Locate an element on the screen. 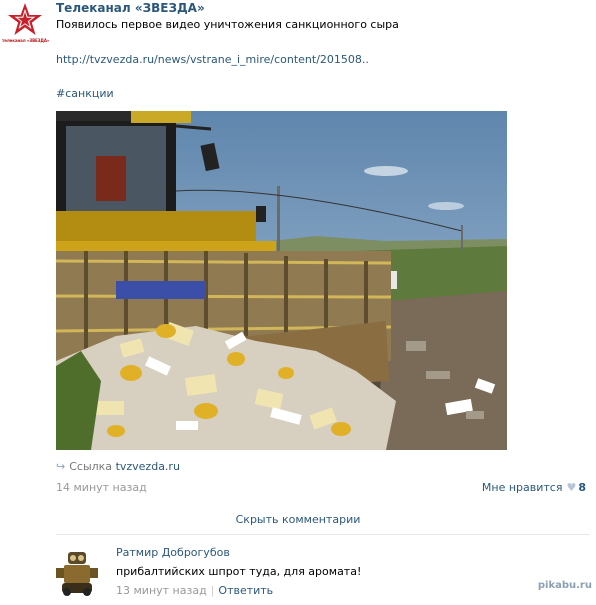 This screenshot has height=605, width=596. star-logo-icon is located at coordinates (25, 19).